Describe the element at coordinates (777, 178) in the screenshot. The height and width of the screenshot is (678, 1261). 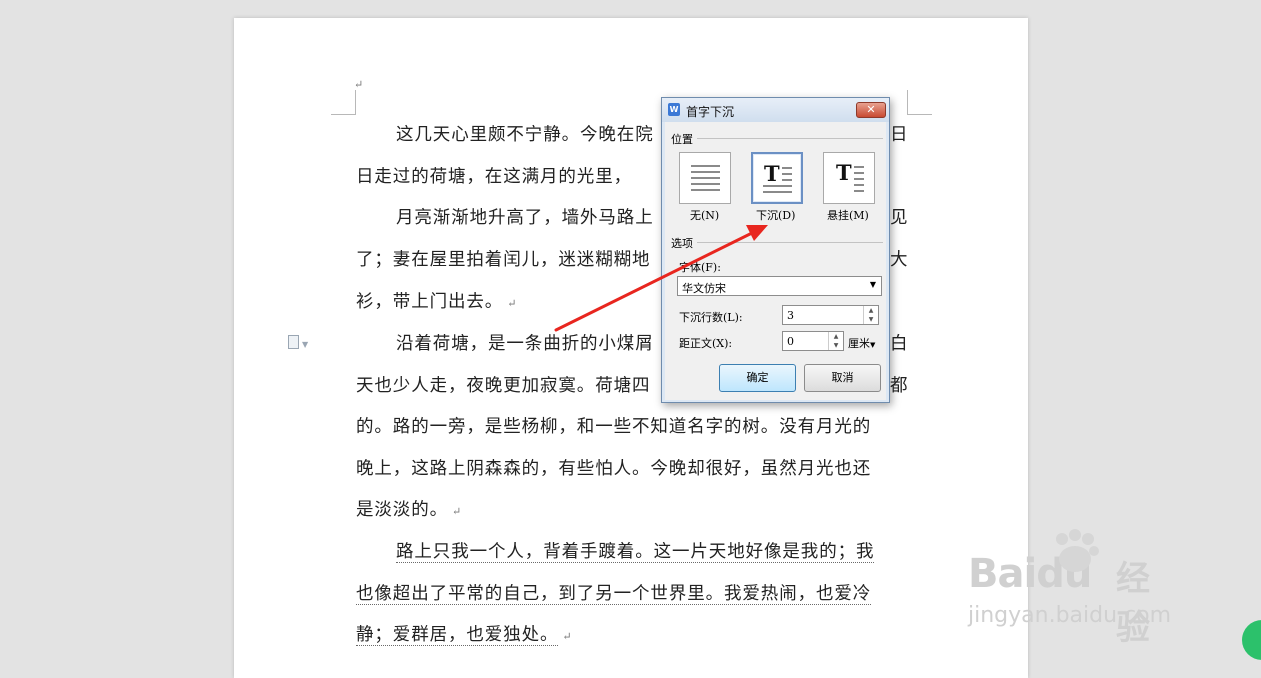
I see `position-drop-button: T` at that location.